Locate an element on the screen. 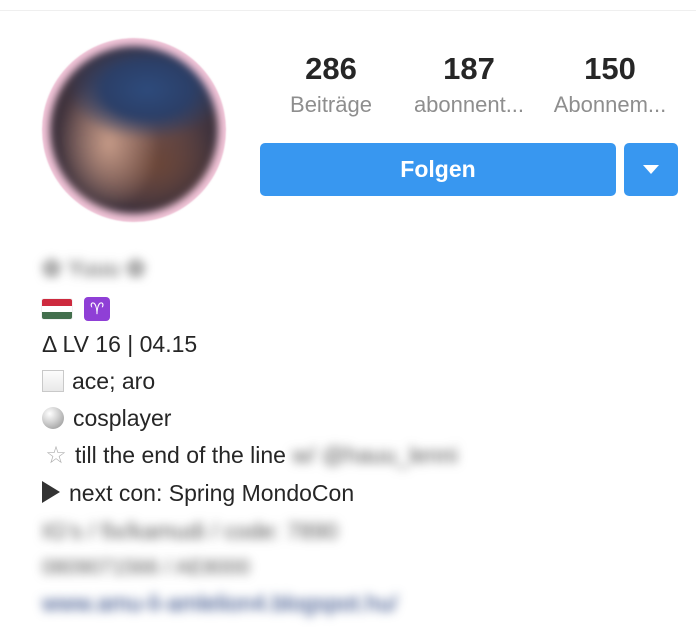 The height and width of the screenshot is (642, 696). profile-website-link: www.amu-li-amlelion4.blogspot.hu/ is located at coordinates (219, 603).